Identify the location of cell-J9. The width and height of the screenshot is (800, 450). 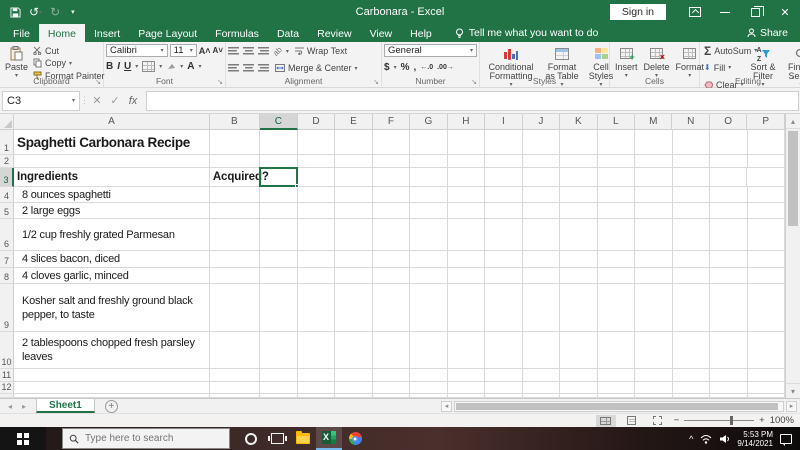
(541, 308).